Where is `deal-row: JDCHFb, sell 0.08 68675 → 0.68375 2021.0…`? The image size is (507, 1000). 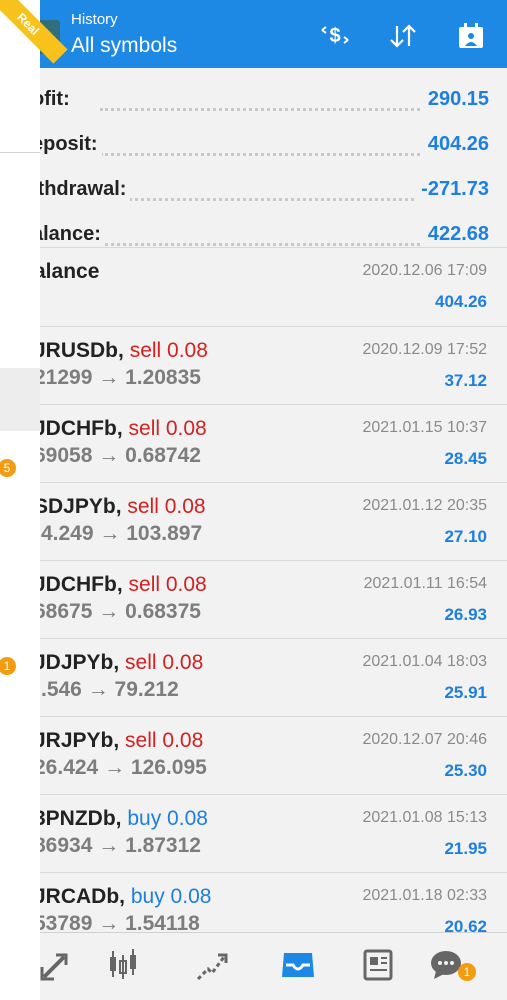 deal-row: JDCHFb, sell 0.08 68675 → 0.68375 2021.0… is located at coordinates (273, 600).